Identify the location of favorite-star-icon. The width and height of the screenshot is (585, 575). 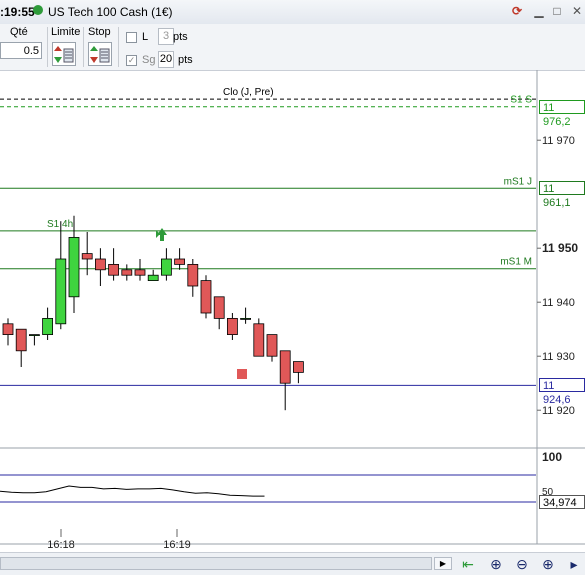
(38, 10).